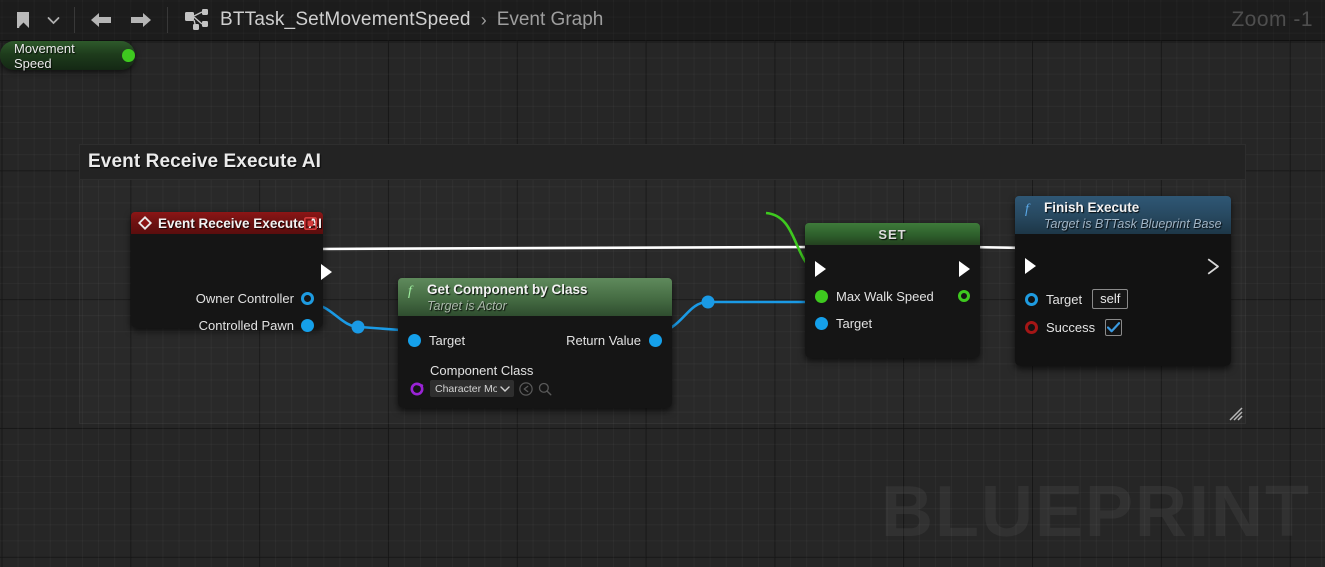  What do you see at coordinates (466, 388) in the screenshot?
I see `component-class-value: Character Movem` at bounding box center [466, 388].